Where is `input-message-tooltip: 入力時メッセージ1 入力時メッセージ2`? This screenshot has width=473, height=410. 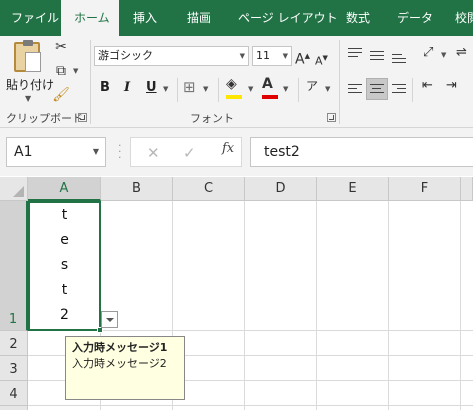
input-message-tooltip: 入力時メッセージ1 入力時メッセージ2 is located at coordinates (125, 368).